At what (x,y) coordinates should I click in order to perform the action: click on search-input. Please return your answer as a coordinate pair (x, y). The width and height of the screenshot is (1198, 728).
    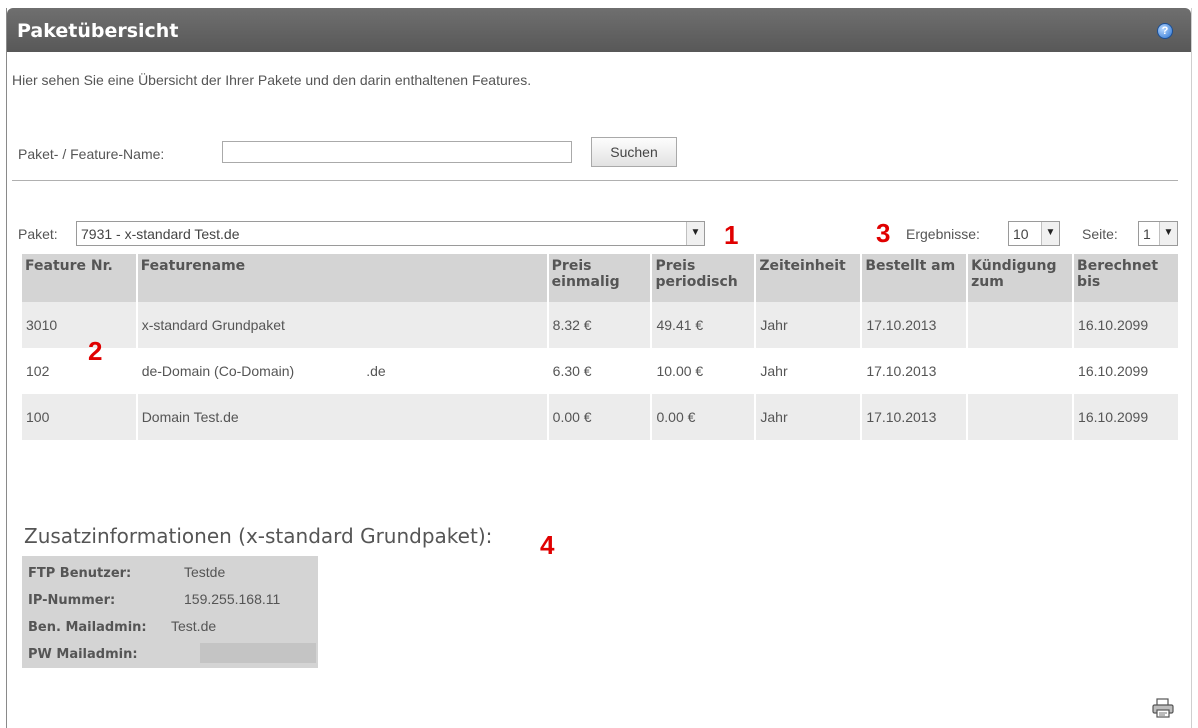
    Looking at the image, I should click on (397, 152).